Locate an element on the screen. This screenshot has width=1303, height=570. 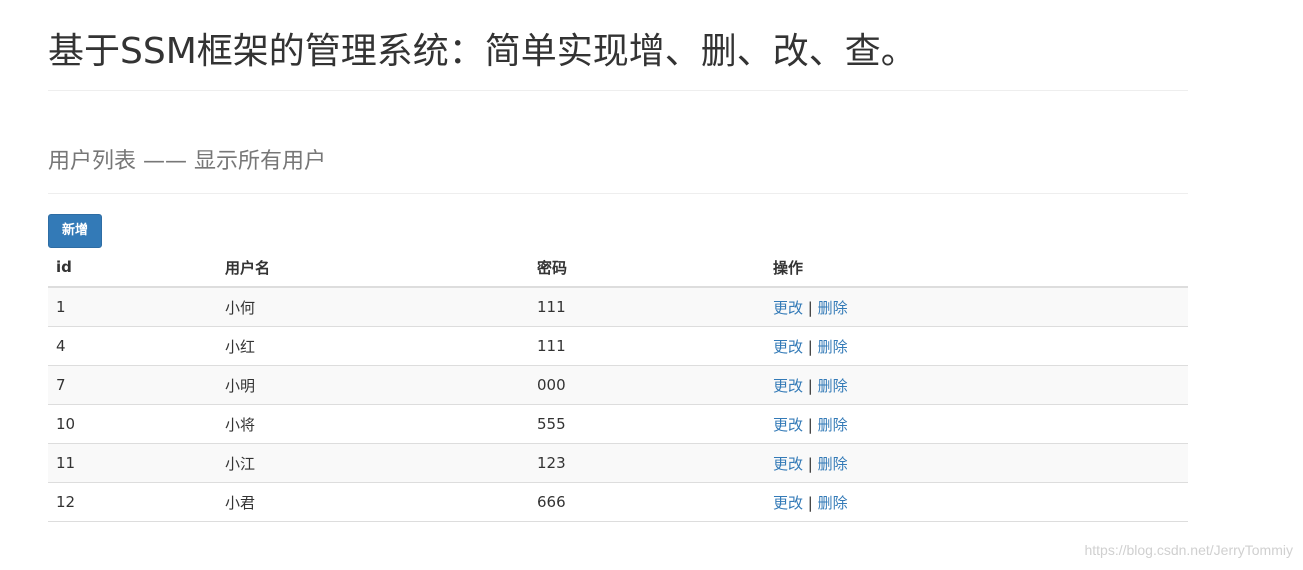
cell-id: 12 is located at coordinates (132, 502).